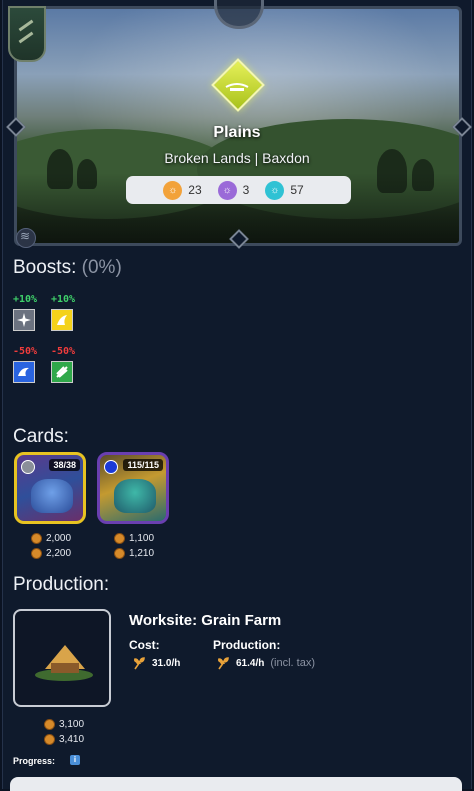  Describe the element at coordinates (45, 267) in the screenshot. I see `boosts-label: Boosts:` at that location.